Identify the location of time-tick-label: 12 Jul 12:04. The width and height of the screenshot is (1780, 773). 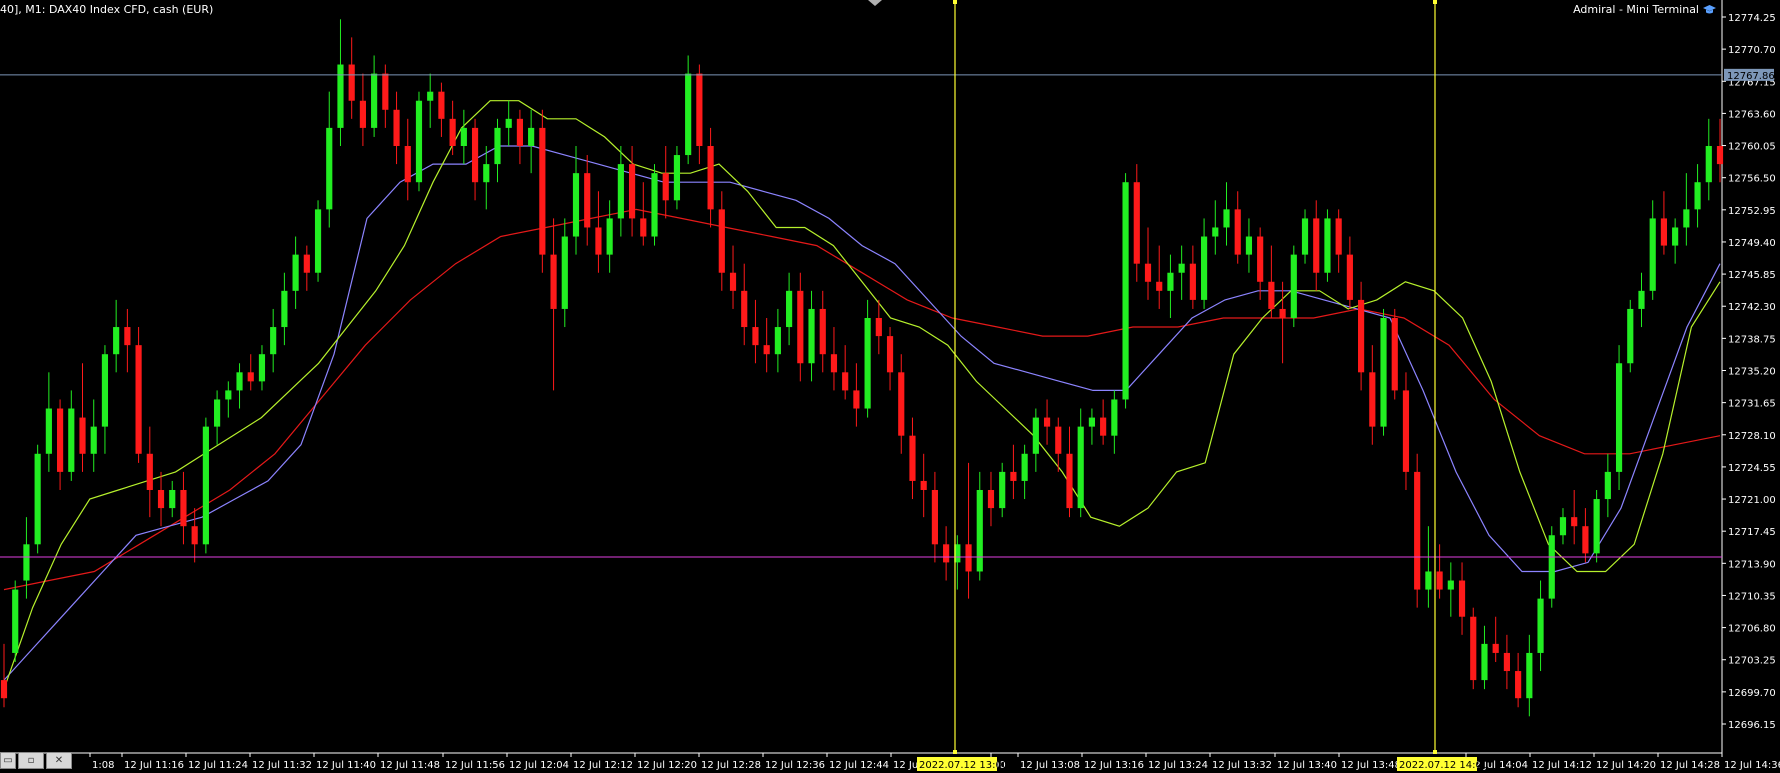
(539, 765).